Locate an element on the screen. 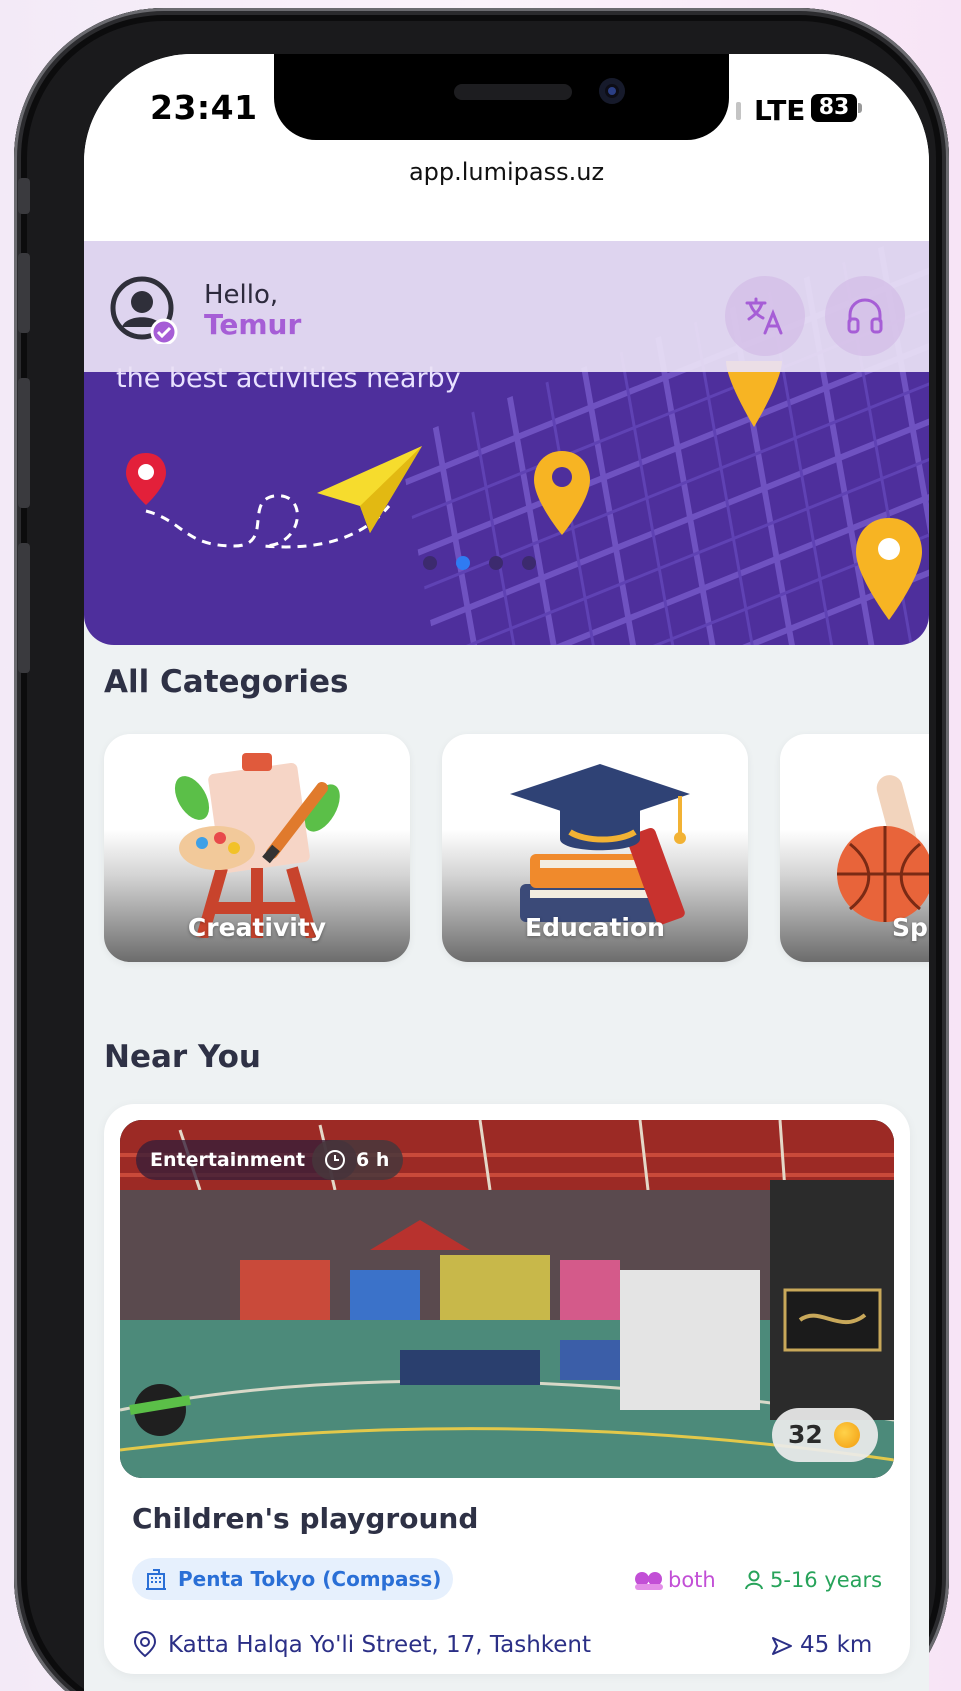 This screenshot has width=961, height=1691. category-label: Sp is located at coordinates (910, 927).